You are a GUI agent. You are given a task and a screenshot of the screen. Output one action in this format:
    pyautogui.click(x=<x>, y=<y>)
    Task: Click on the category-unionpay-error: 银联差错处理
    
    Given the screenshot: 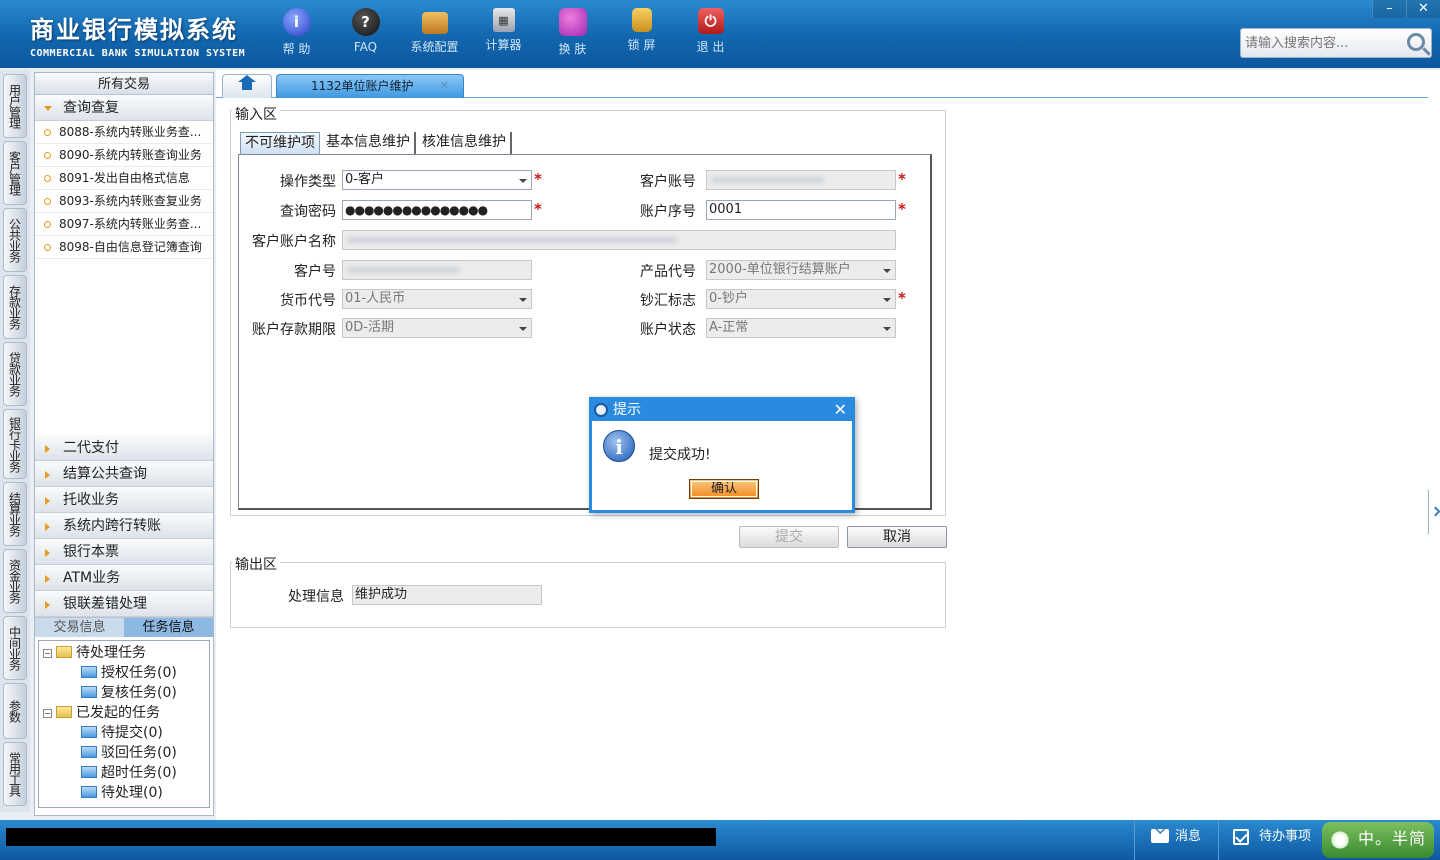 What is the action you would take?
    pyautogui.click(x=124, y=604)
    